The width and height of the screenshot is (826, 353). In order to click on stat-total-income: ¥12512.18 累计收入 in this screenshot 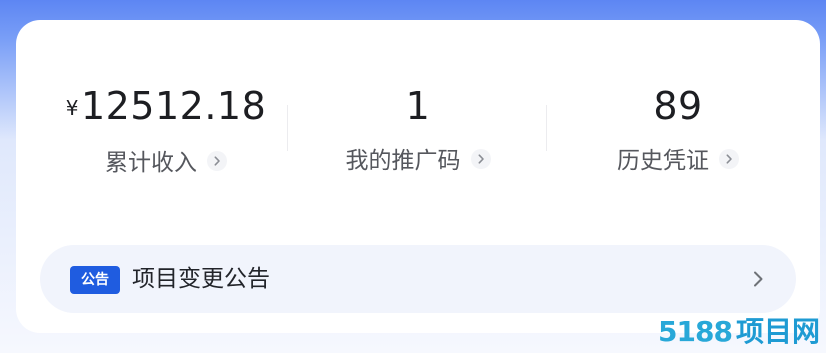, I will do `click(166, 130)`.